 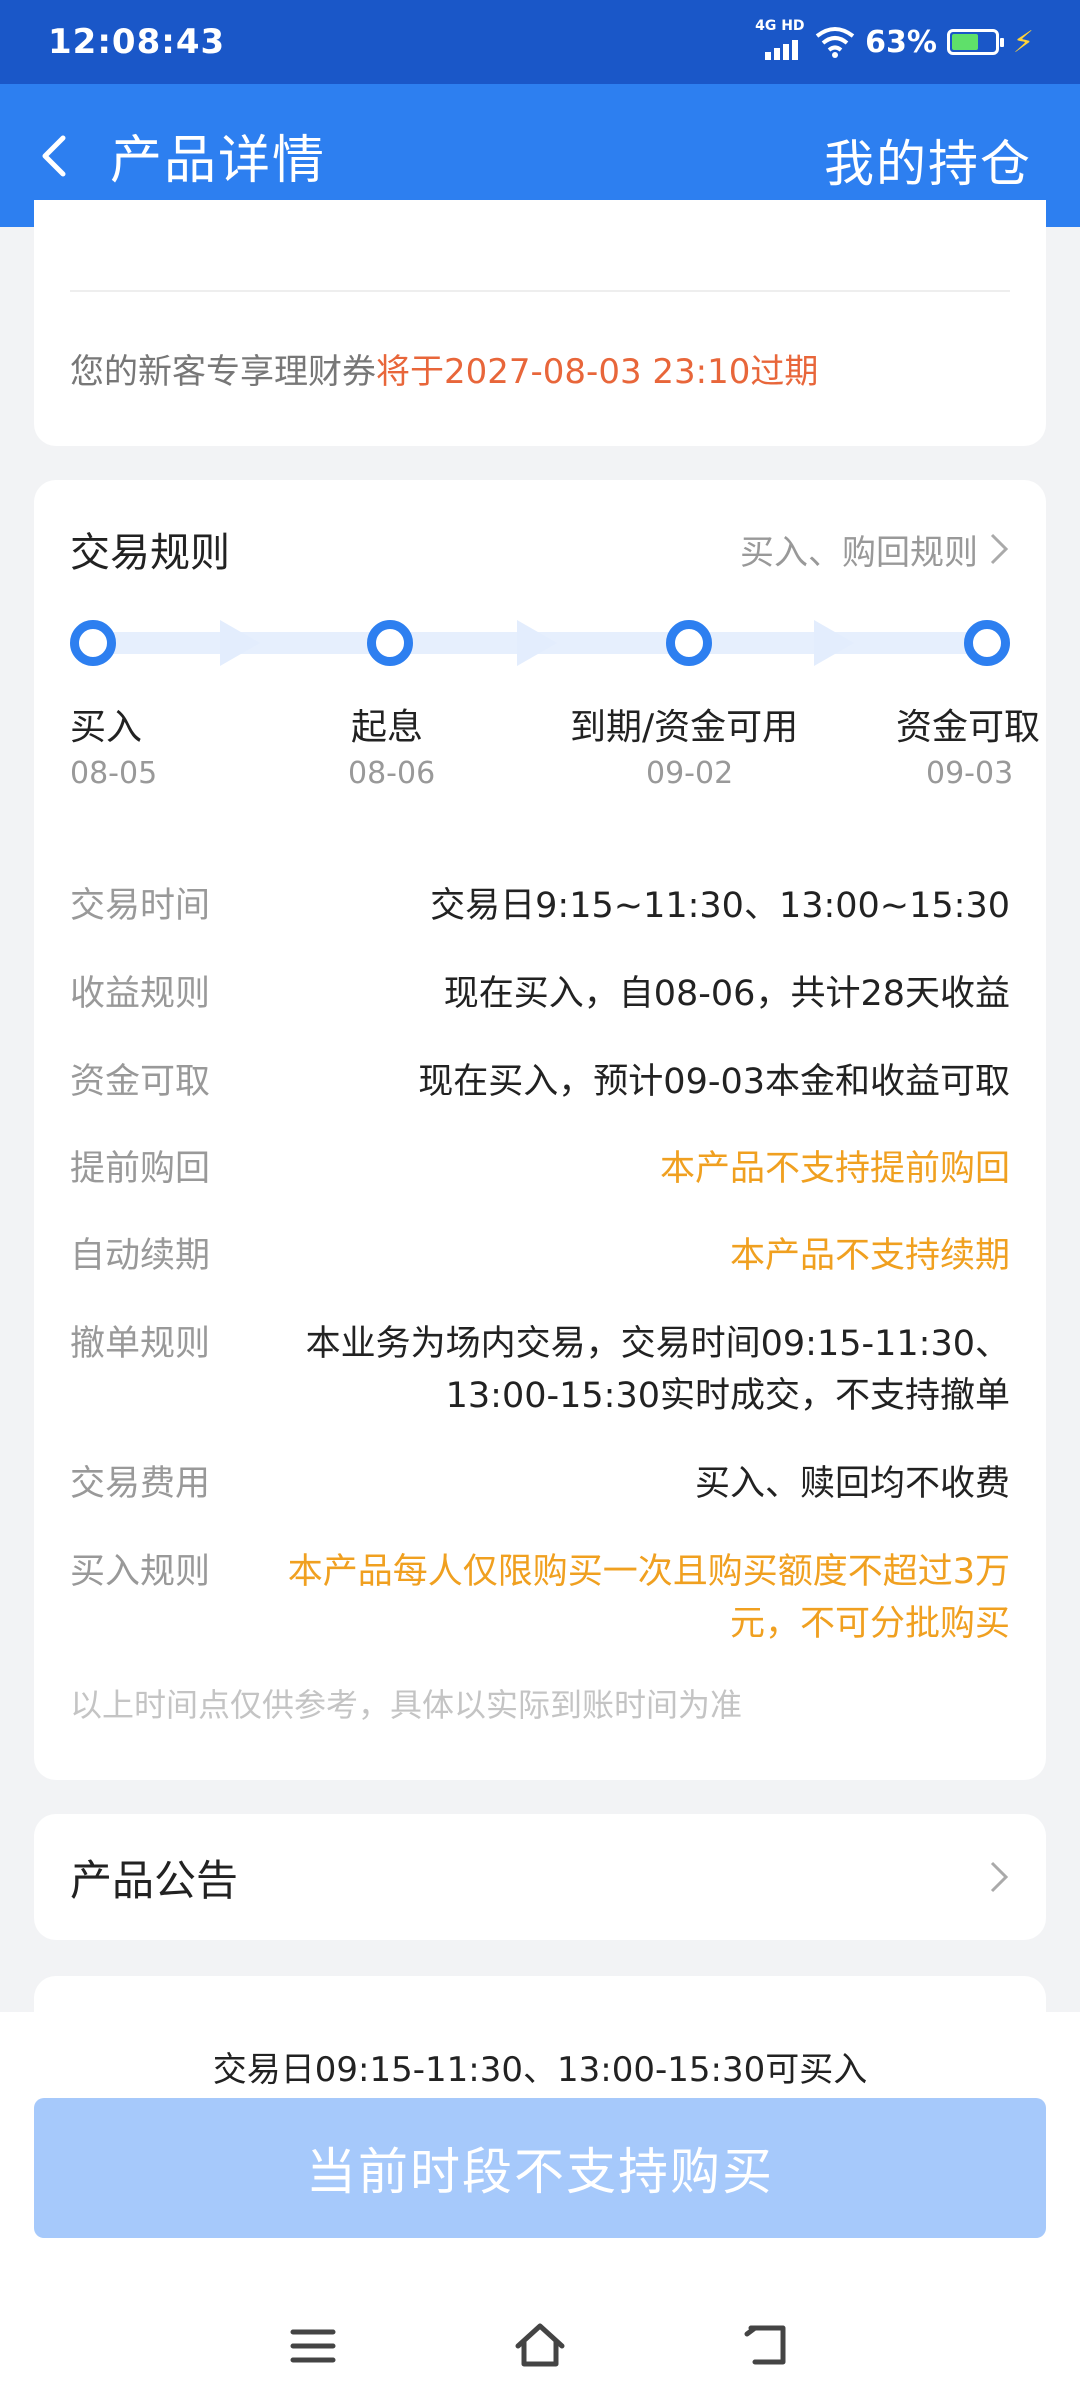 I want to click on rule-value: 交易日9:15~11:30、13:00~15:30, so click(x=720, y=906).